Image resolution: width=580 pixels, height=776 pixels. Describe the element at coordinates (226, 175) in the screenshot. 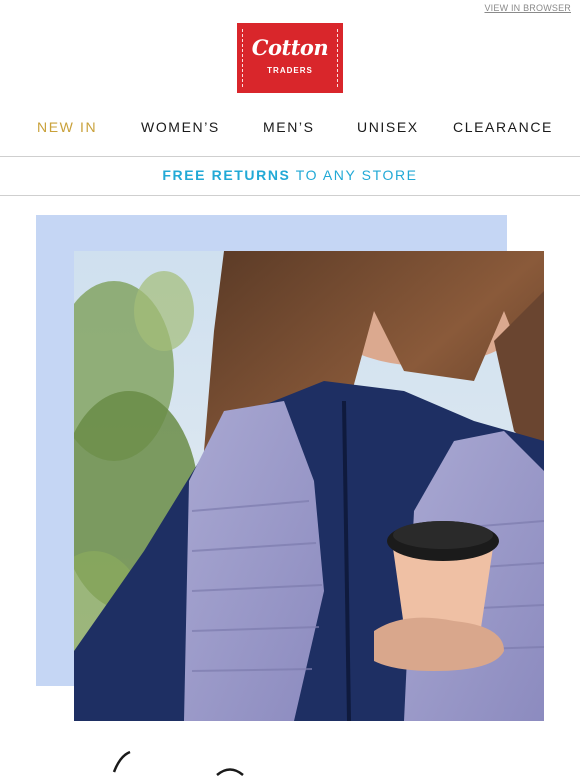

I see `promo-bold-text: FREE RETURNS` at that location.